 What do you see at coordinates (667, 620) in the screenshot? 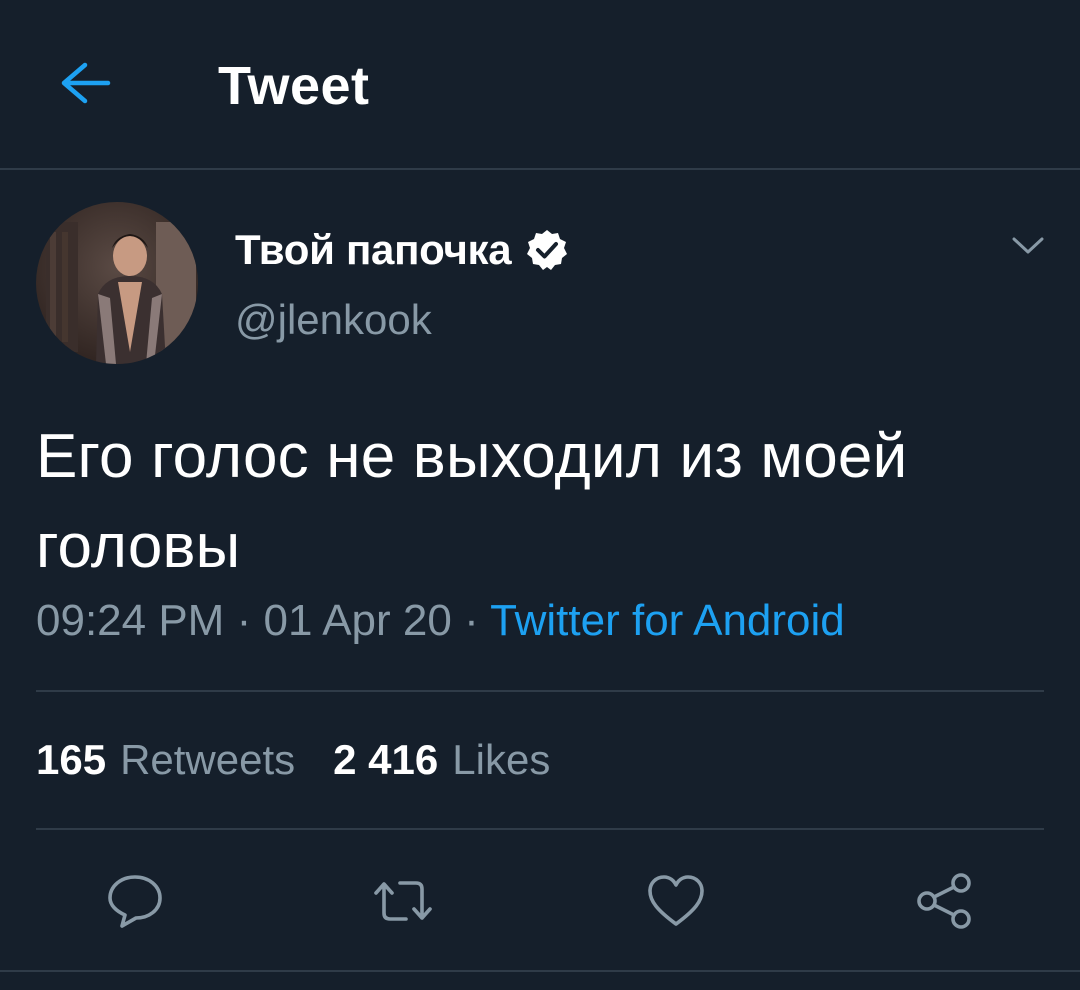
I see `tweet-source-link: Twitter for Android` at bounding box center [667, 620].